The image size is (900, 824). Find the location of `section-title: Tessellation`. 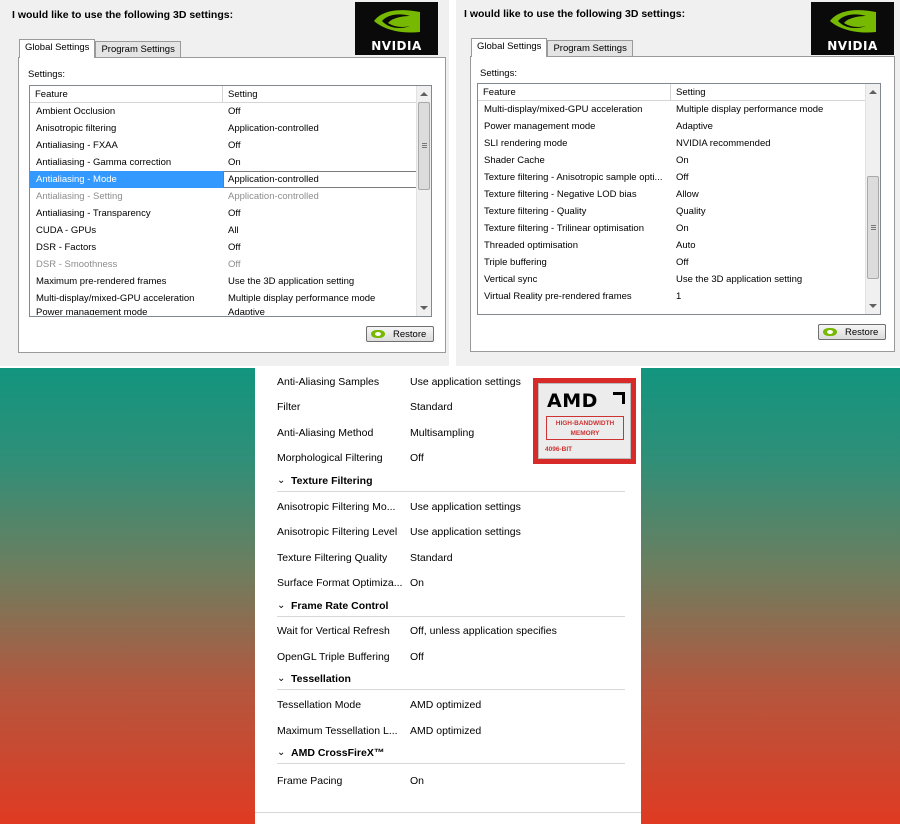

section-title: Tessellation is located at coordinates (321, 678).